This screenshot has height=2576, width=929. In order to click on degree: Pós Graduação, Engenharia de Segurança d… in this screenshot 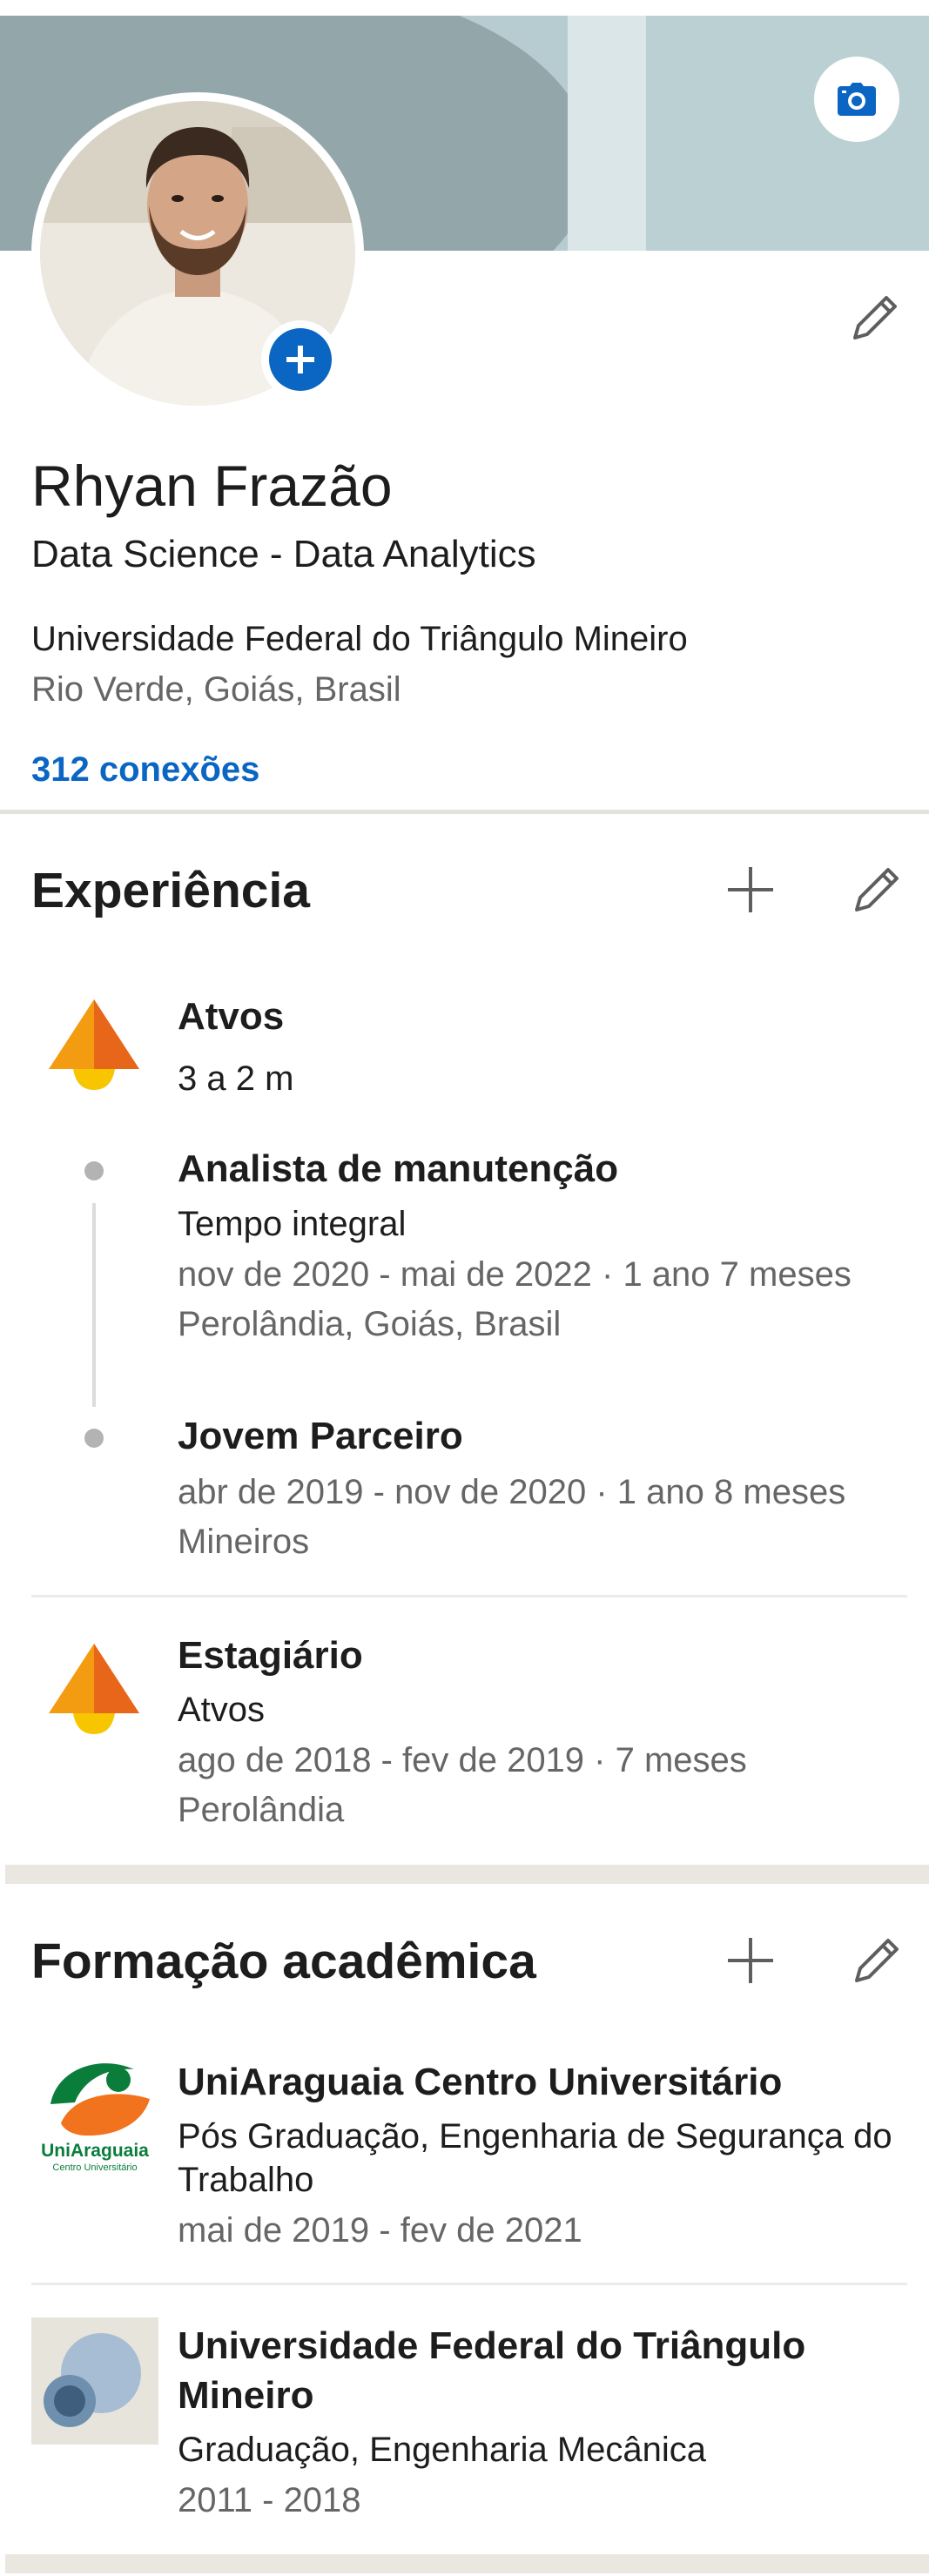, I will do `click(535, 2136)`.